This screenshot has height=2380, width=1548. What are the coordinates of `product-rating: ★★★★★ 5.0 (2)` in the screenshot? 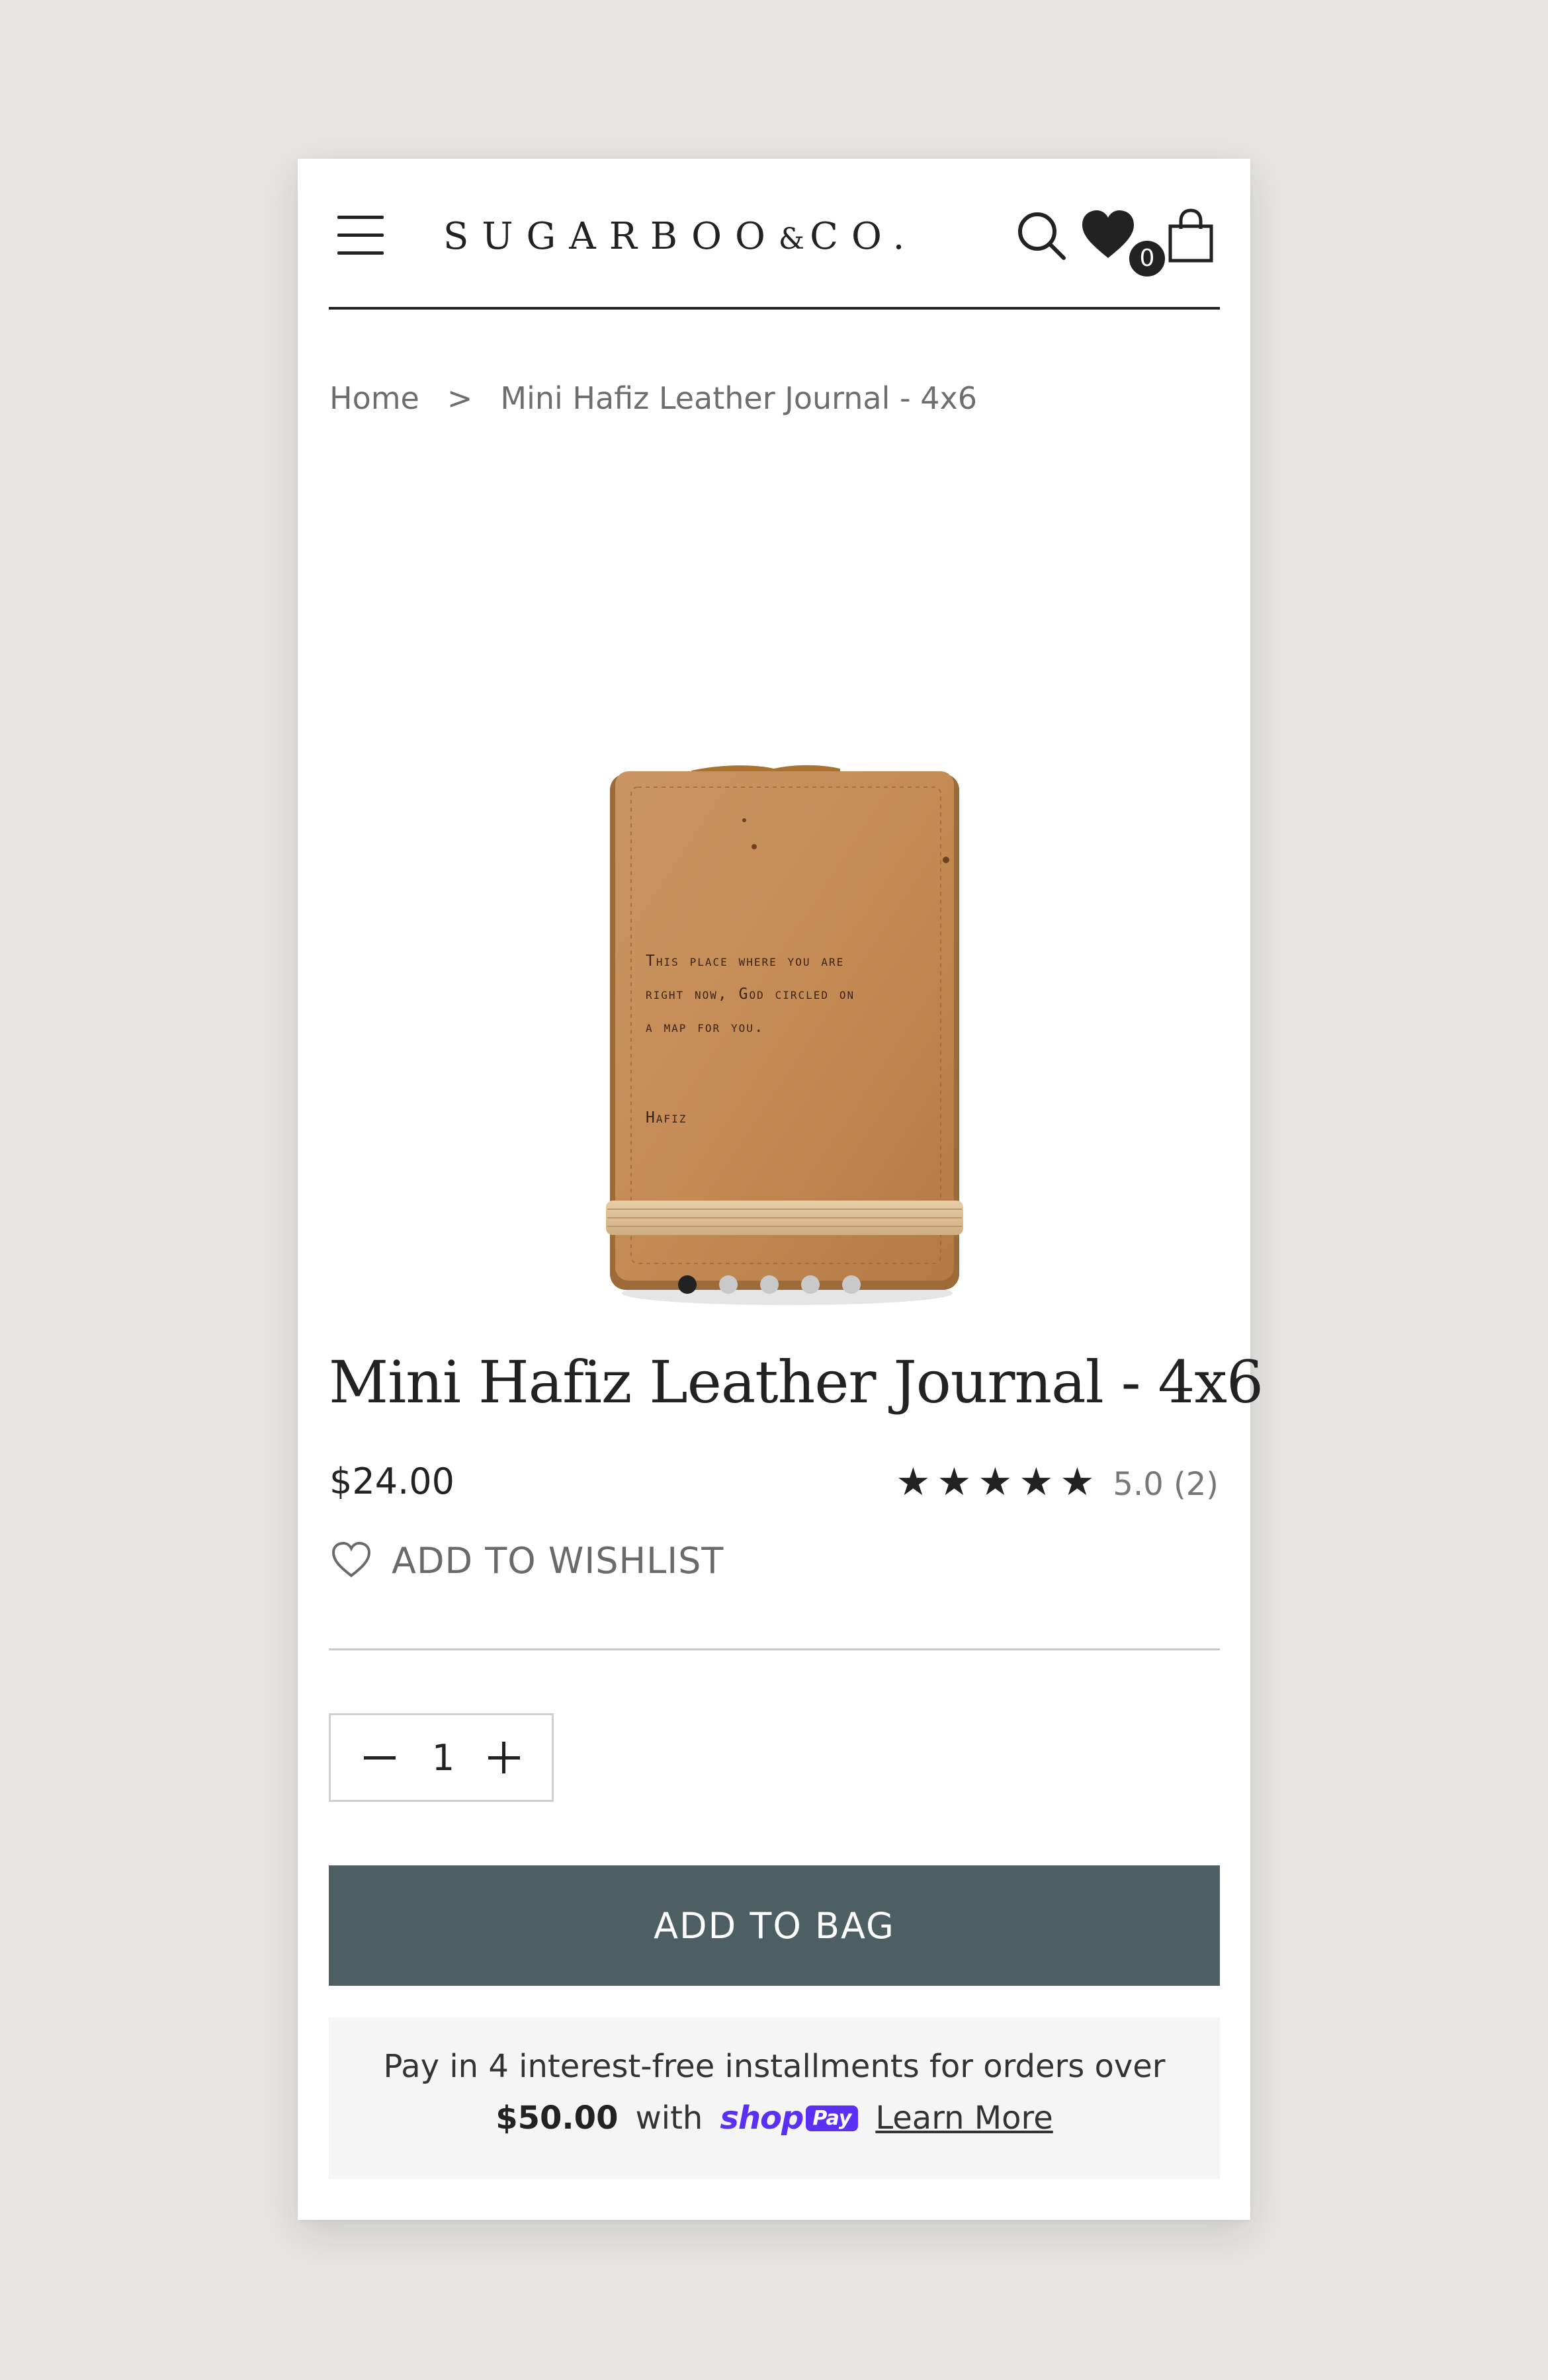 It's located at (1057, 1487).